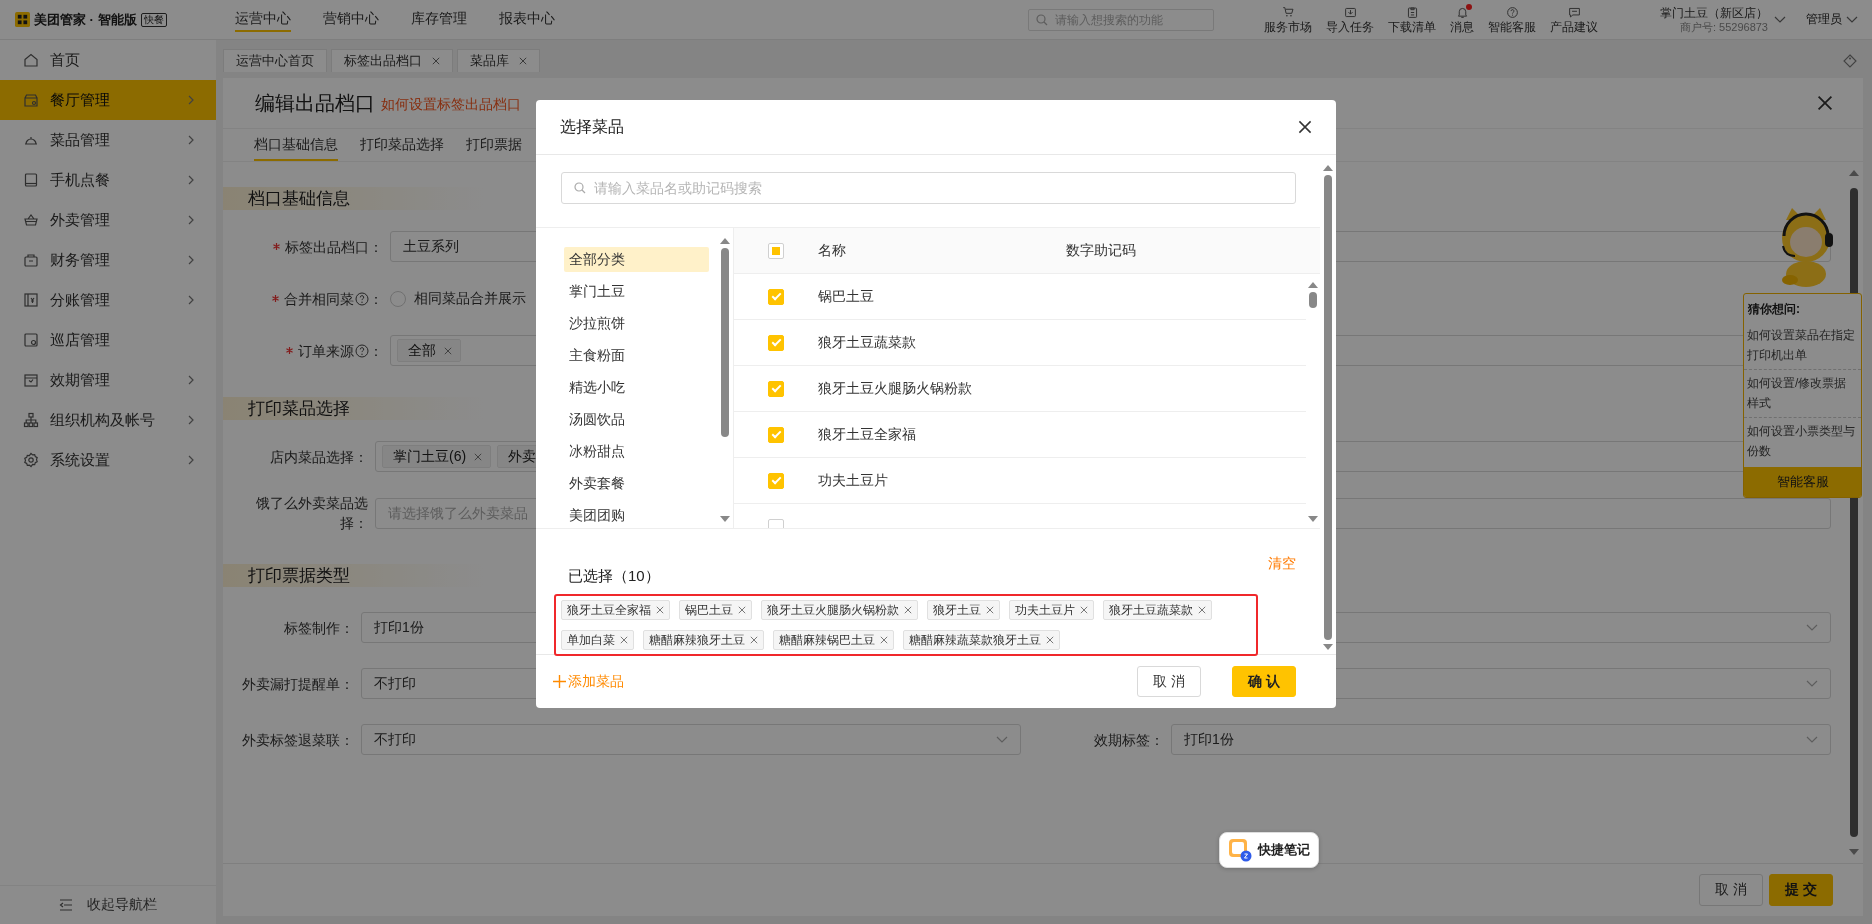 This screenshot has width=1872, height=924. Describe the element at coordinates (429, 350) in the screenshot. I see `tag: 全部` at that location.